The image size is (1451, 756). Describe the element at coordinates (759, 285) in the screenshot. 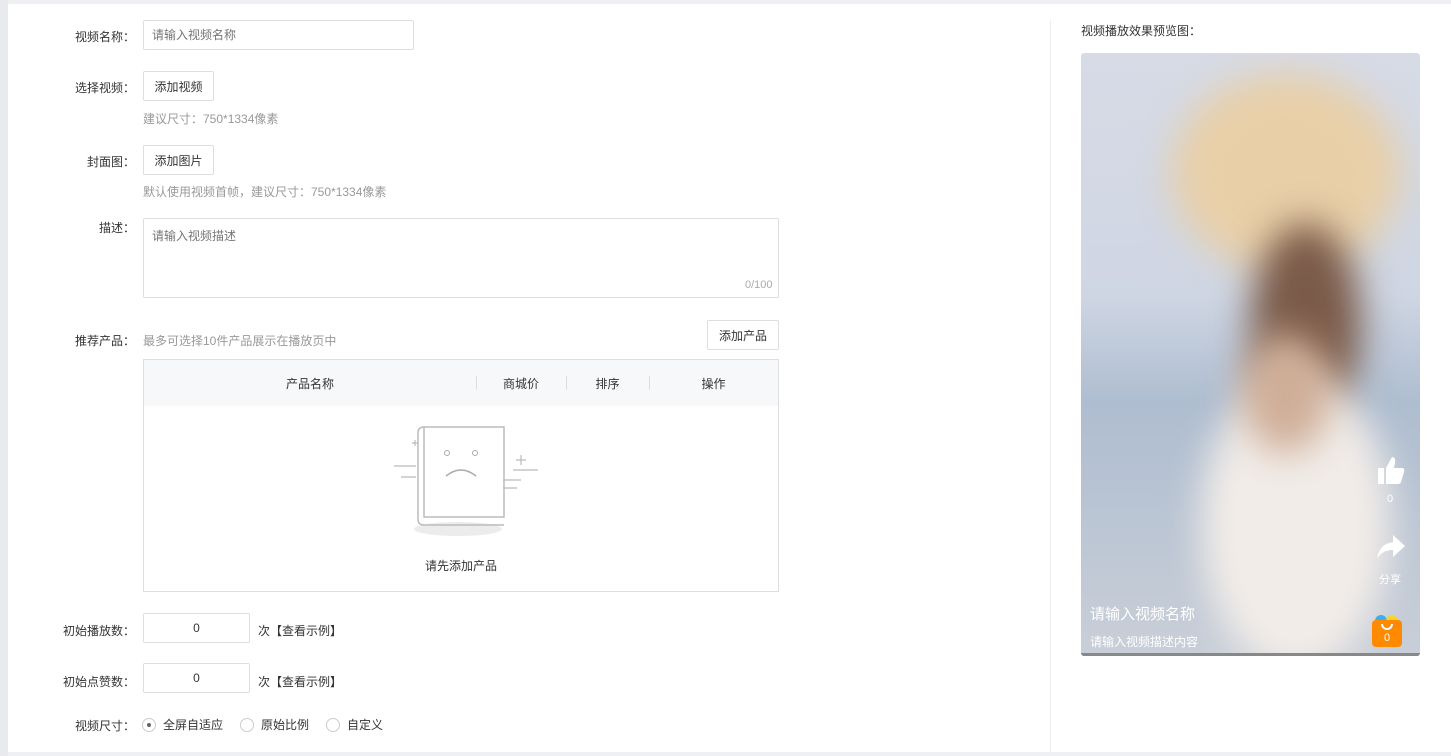

I see `desc-counter: 0/100` at that location.